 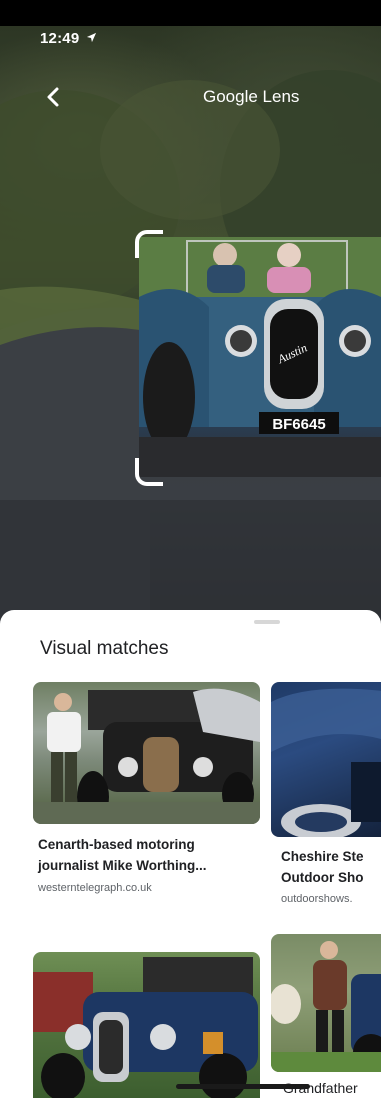 What do you see at coordinates (145, 1027) in the screenshot?
I see `blue-car-thumbnail` at bounding box center [145, 1027].